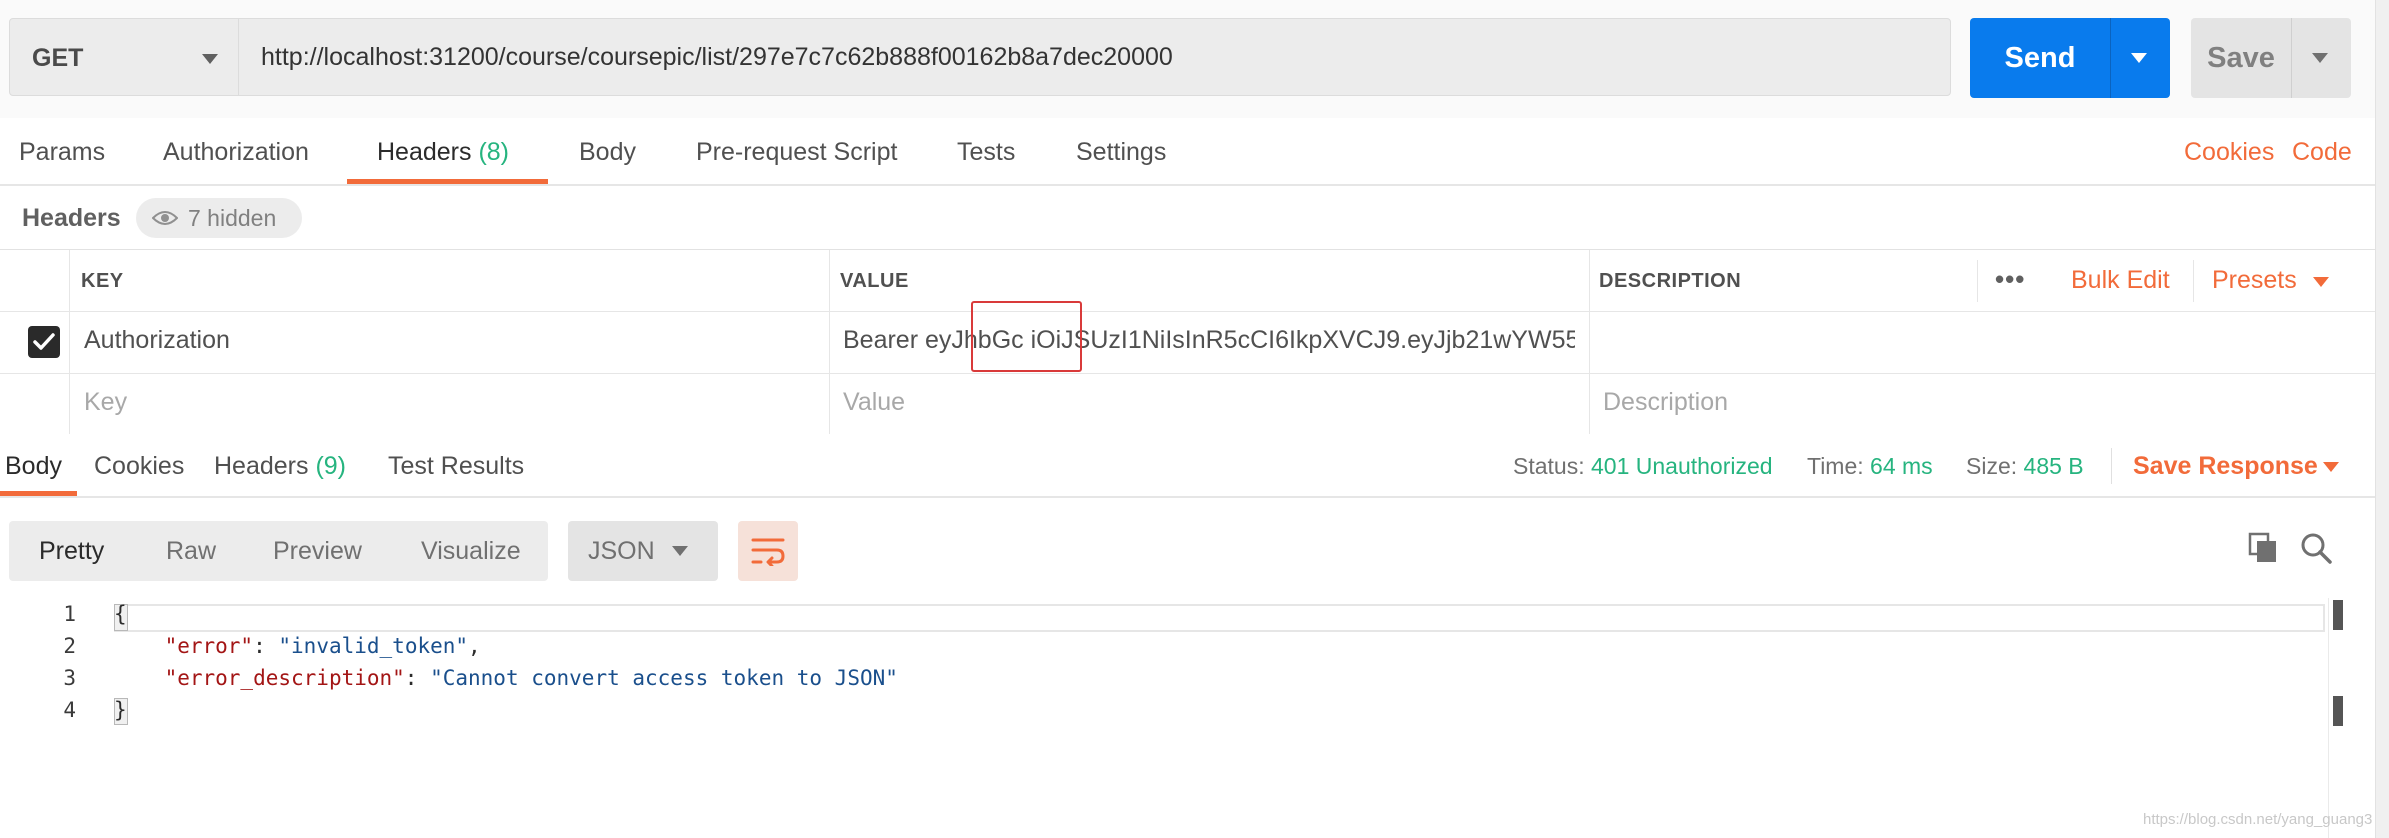 The height and width of the screenshot is (838, 2389). I want to click on code-brace: {, so click(120, 614).